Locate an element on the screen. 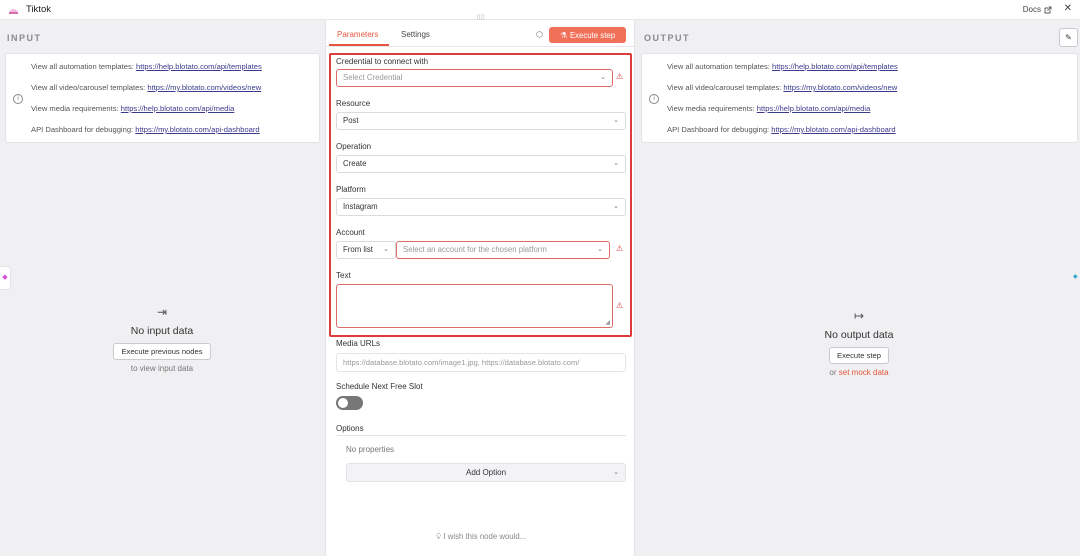 The image size is (1080, 556). output-empty-hint: or set mock data is located at coordinates (859, 372).